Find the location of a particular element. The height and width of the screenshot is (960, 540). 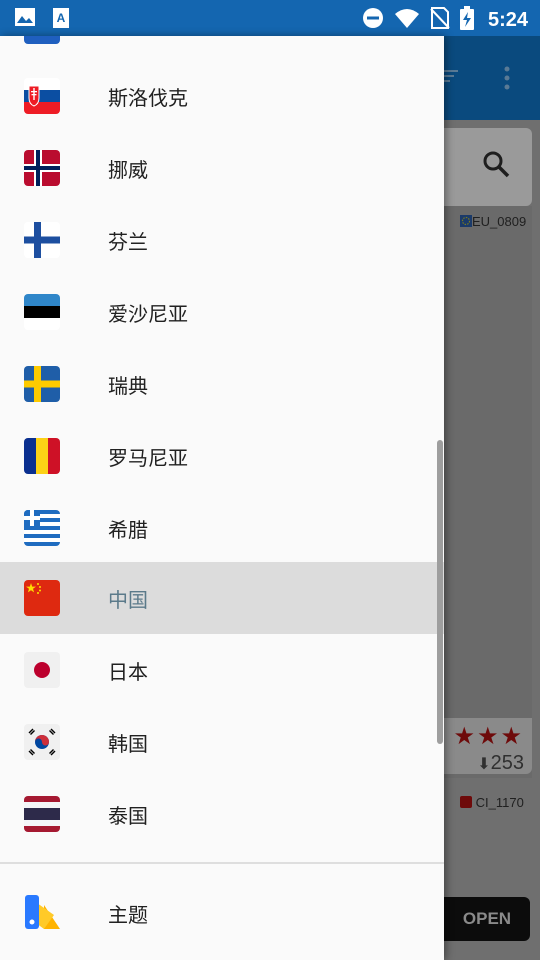

romania-flag-icon is located at coordinates (42, 456).